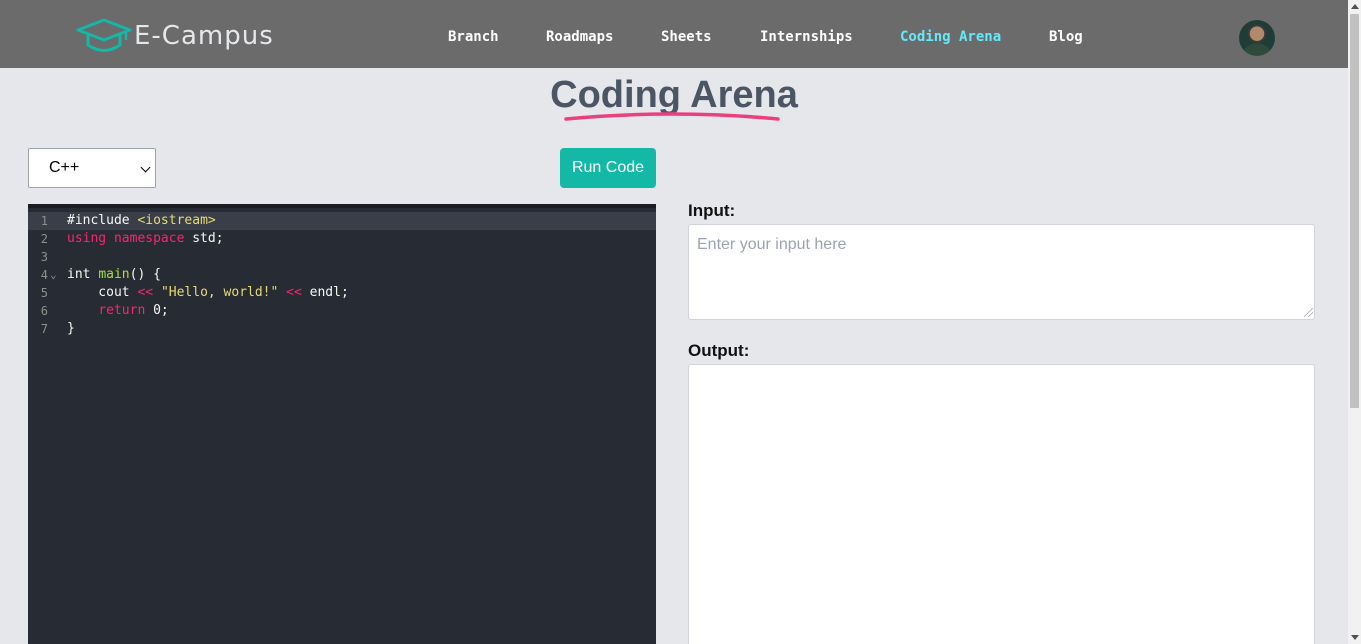 Image resolution: width=1361 pixels, height=644 pixels. I want to click on page-title: Coding Arena, so click(674, 95).